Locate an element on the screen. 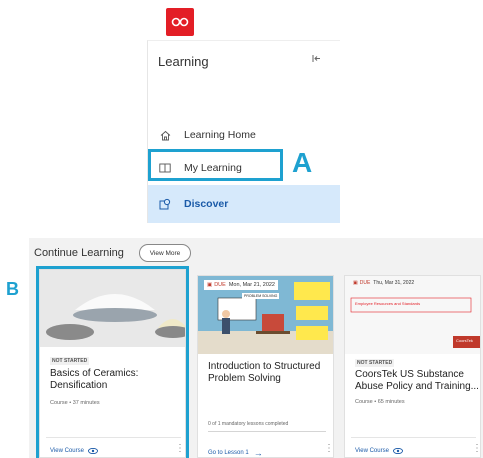 This screenshot has height=458, width=483. card-divider is located at coordinates (413, 437).